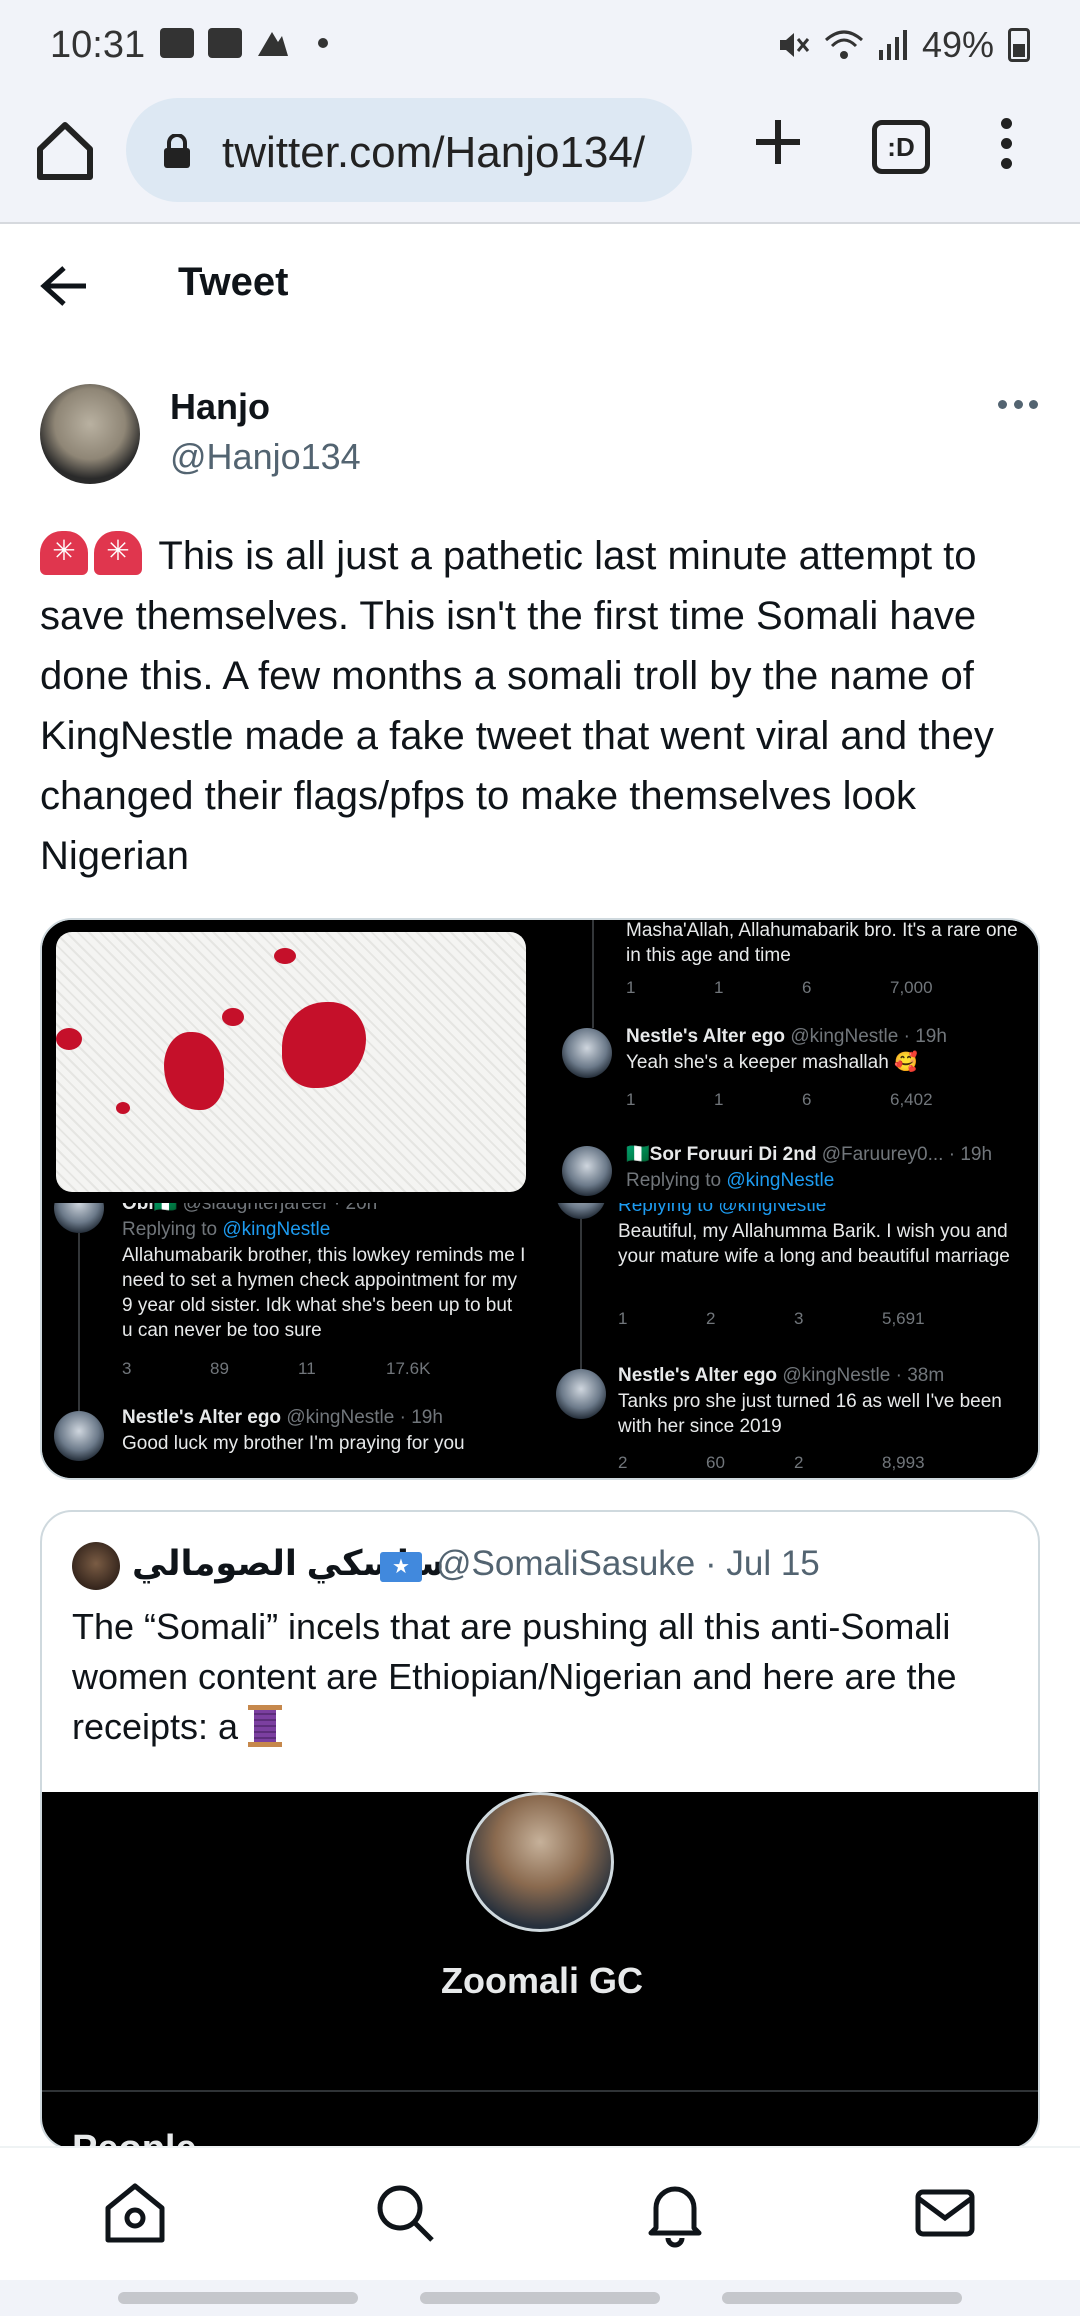 This screenshot has height=2316, width=1080. I want to click on mini-replies: 2, so click(623, 1462).